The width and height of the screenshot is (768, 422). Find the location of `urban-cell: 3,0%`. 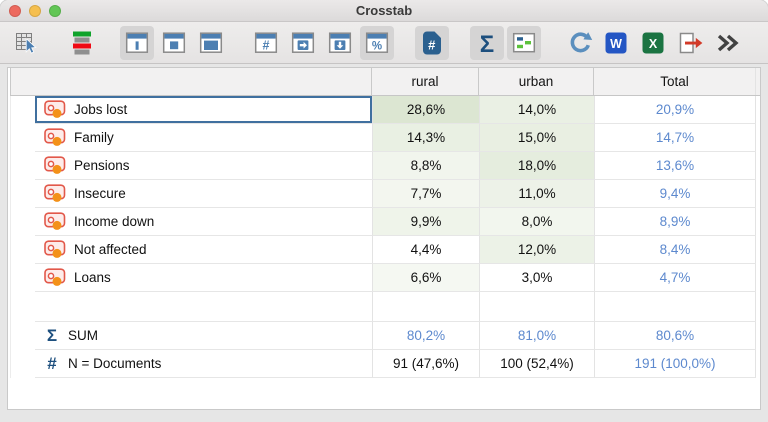

urban-cell: 3,0% is located at coordinates (536, 278).